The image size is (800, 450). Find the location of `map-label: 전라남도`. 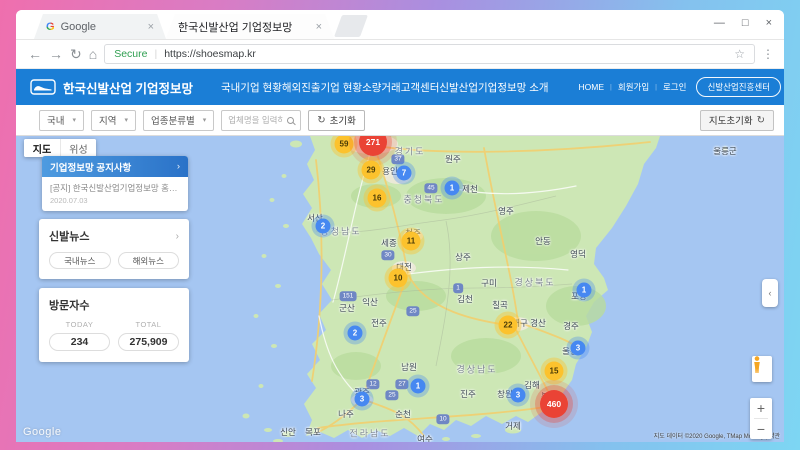

map-label: 전라남도 is located at coordinates (370, 433).